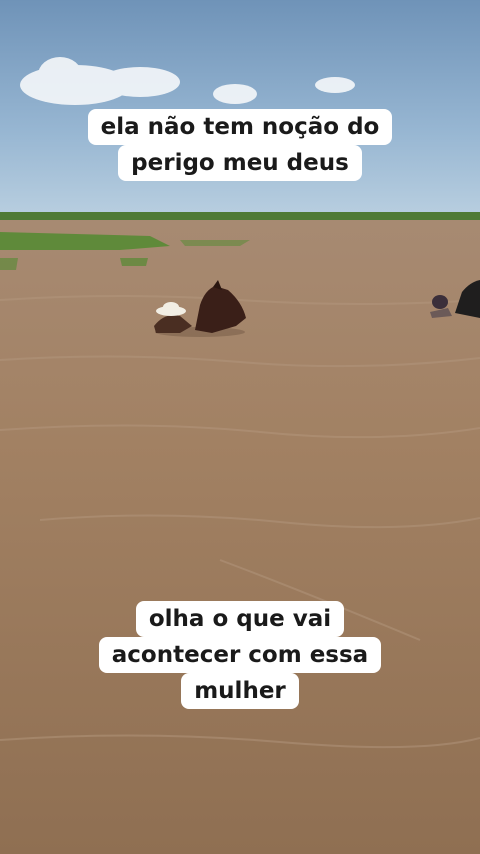  Describe the element at coordinates (240, 163) in the screenshot. I see `caption-top-line-2: perigo meu deus` at that location.